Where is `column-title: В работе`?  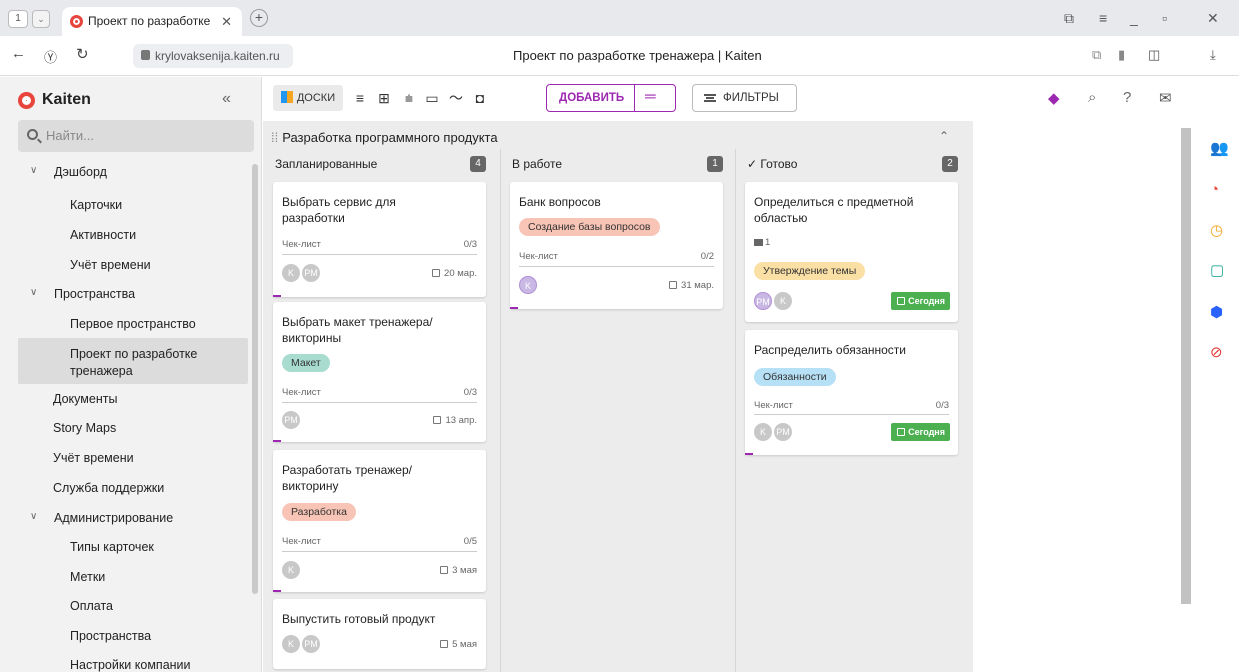 column-title: В работе is located at coordinates (537, 164).